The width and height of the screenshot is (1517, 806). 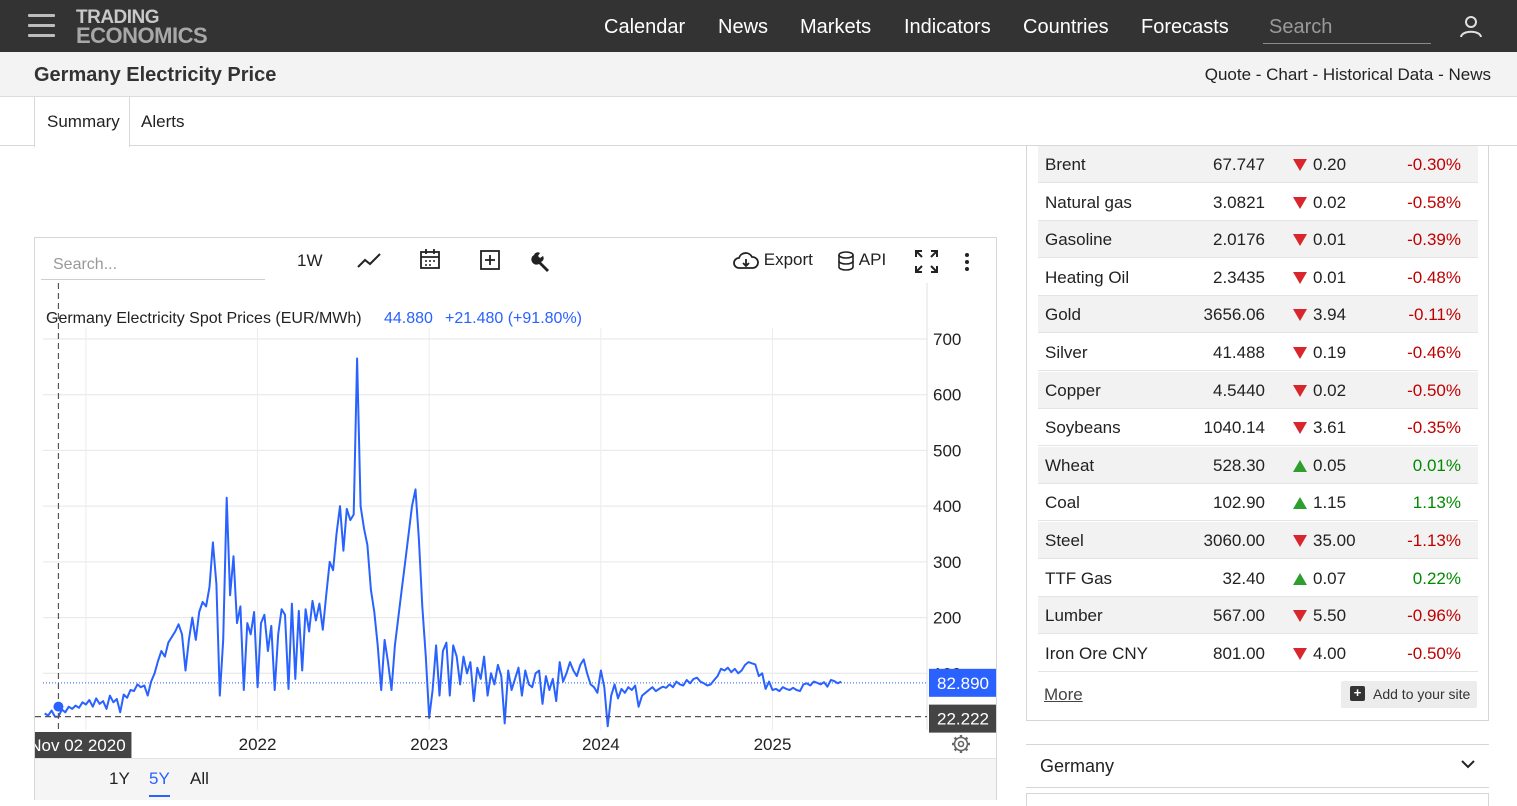 What do you see at coordinates (58, 706) in the screenshot?
I see `crosshair-marker` at bounding box center [58, 706].